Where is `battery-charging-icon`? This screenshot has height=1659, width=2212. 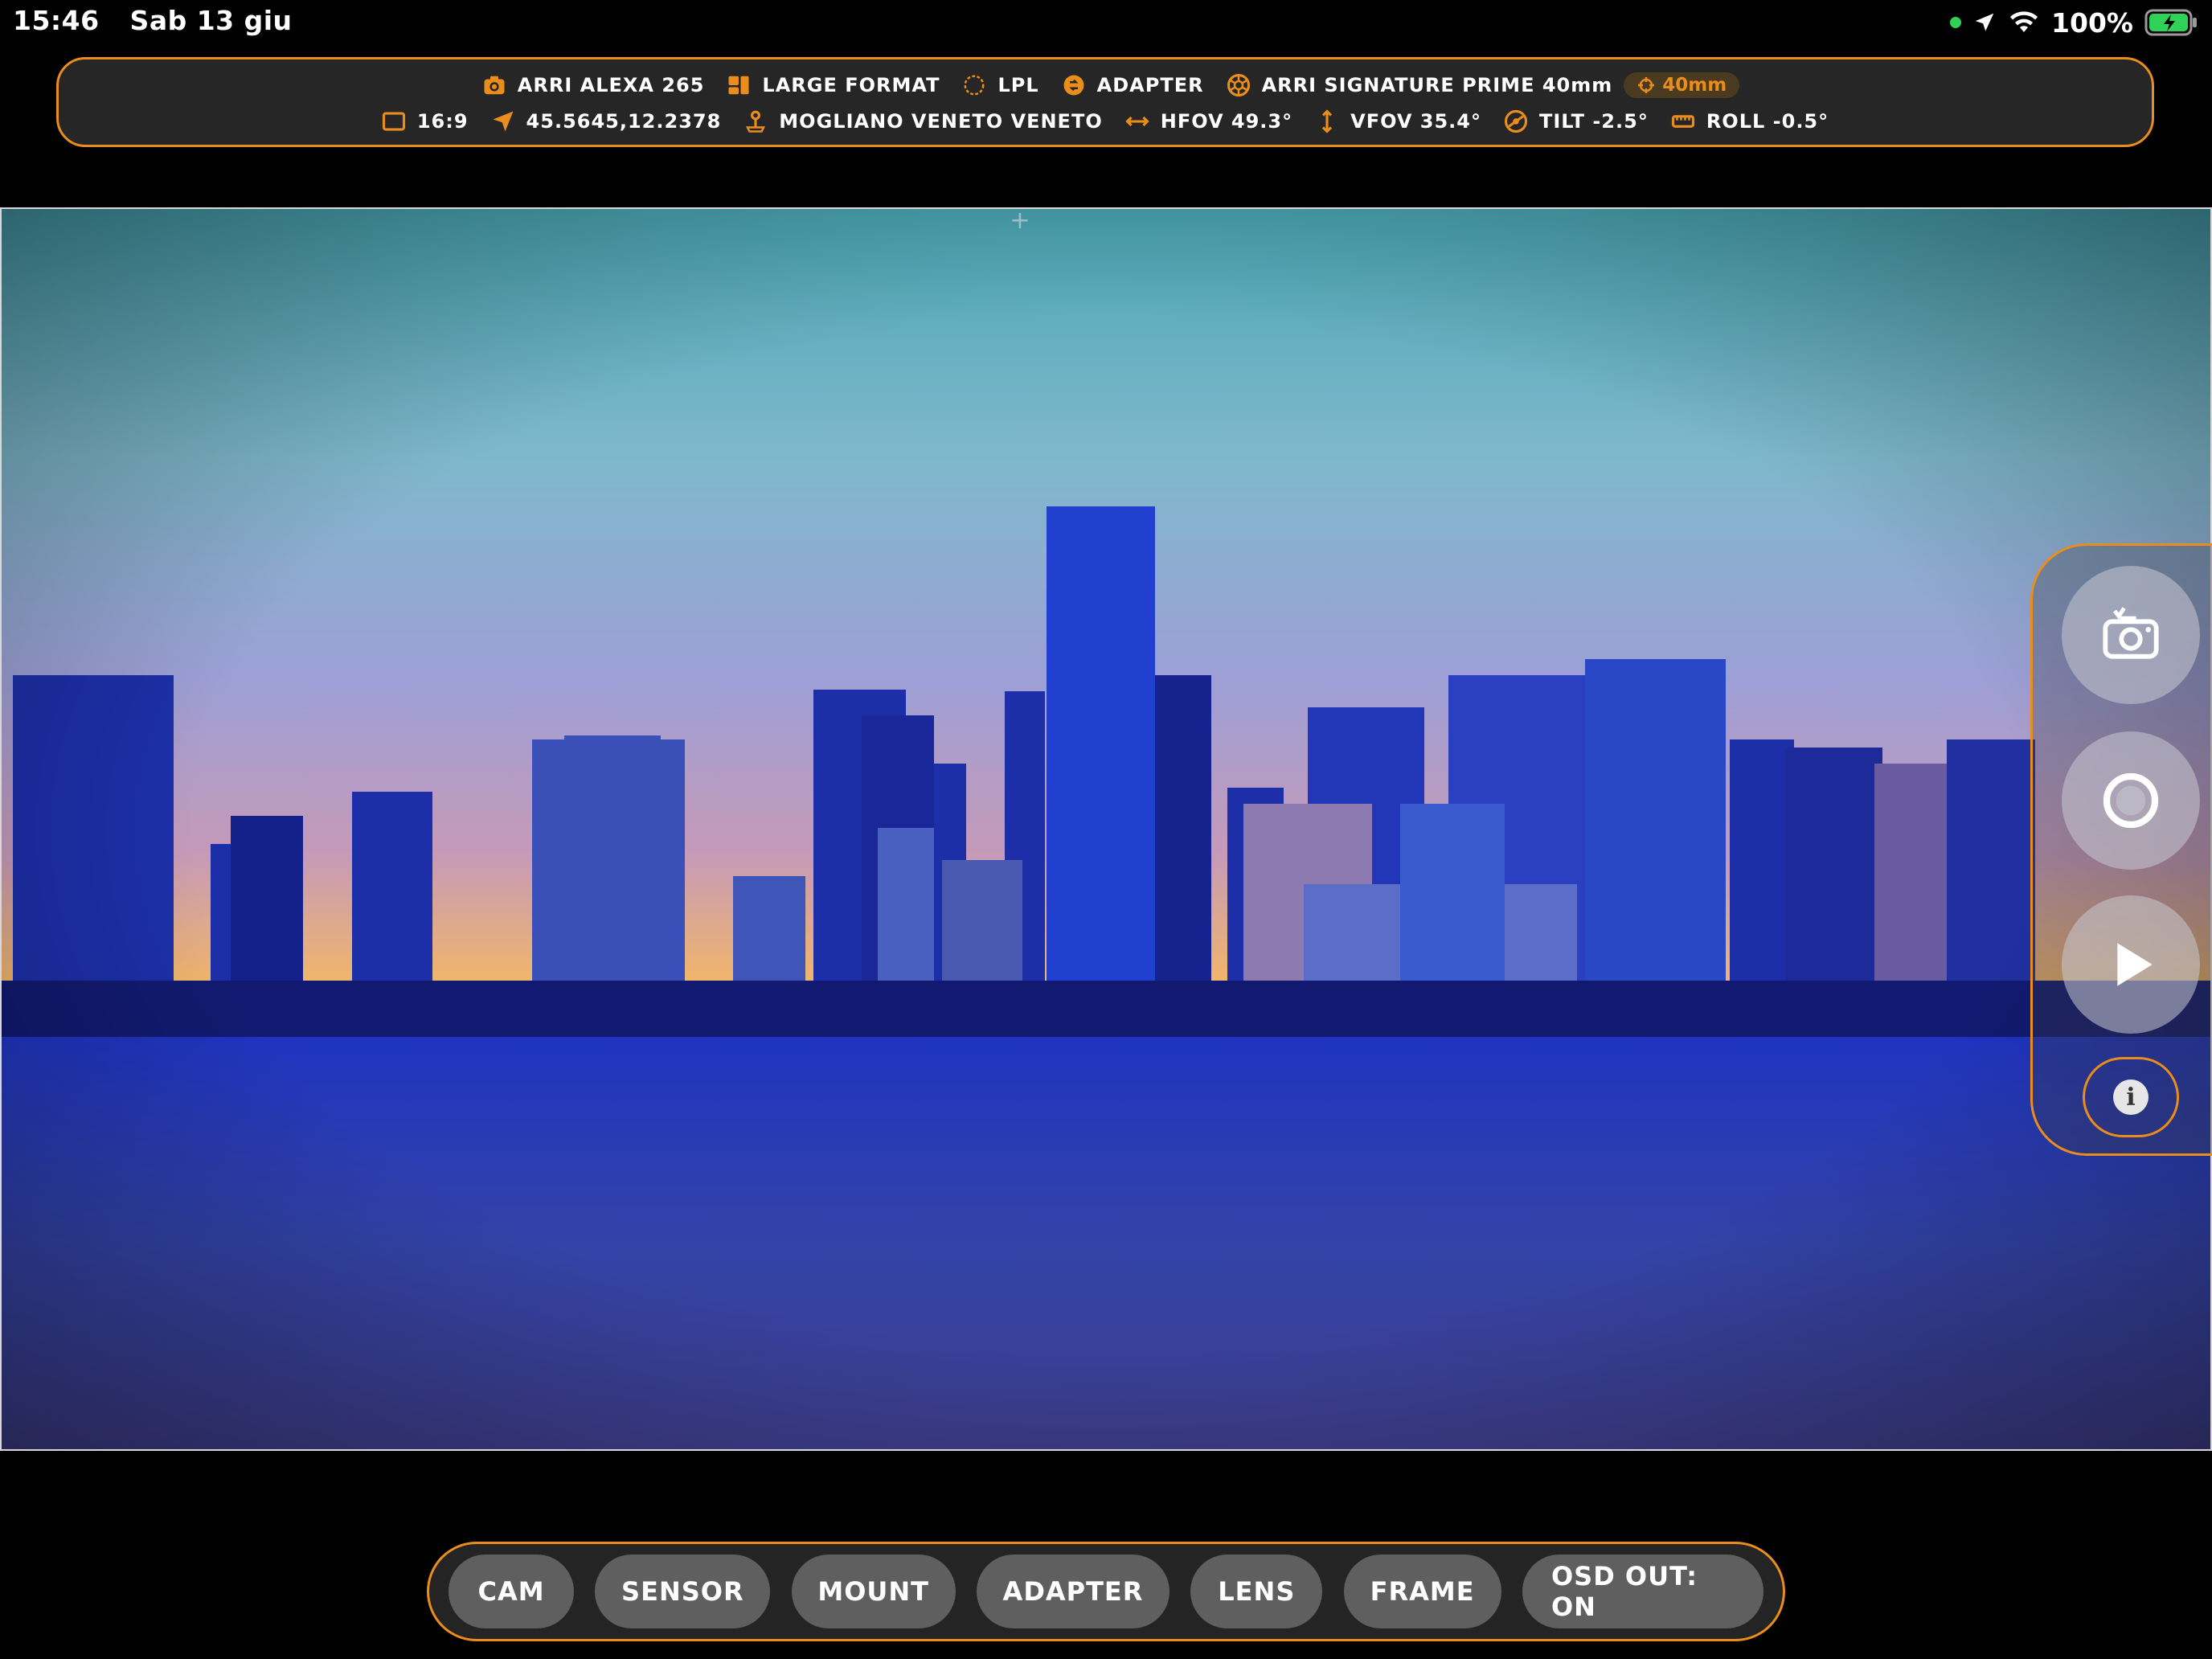
battery-charging-icon is located at coordinates (2170, 22).